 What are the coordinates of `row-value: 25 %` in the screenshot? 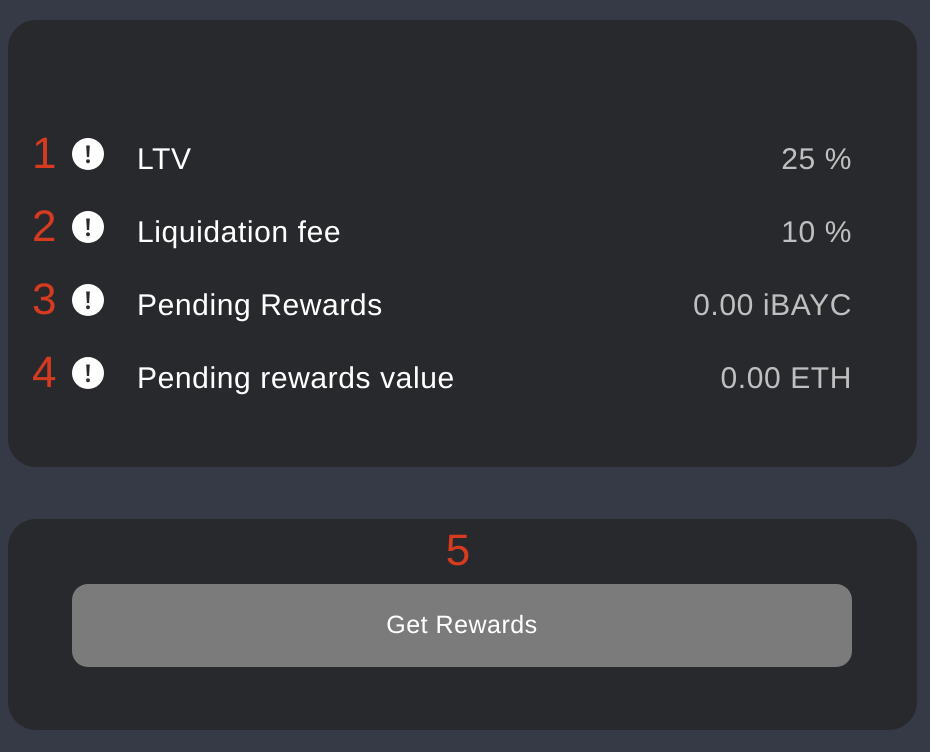 It's located at (816, 160).